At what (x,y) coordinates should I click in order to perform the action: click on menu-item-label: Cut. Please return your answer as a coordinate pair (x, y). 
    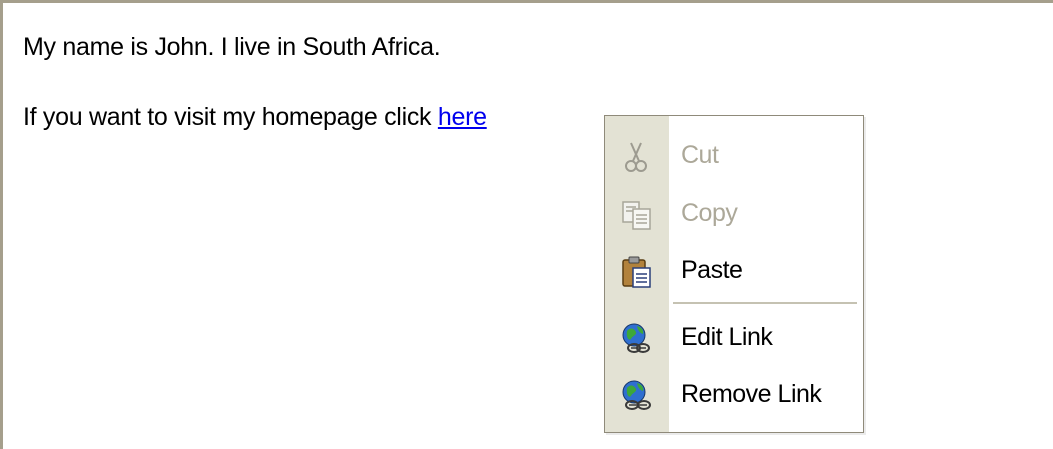
    Looking at the image, I should click on (700, 155).